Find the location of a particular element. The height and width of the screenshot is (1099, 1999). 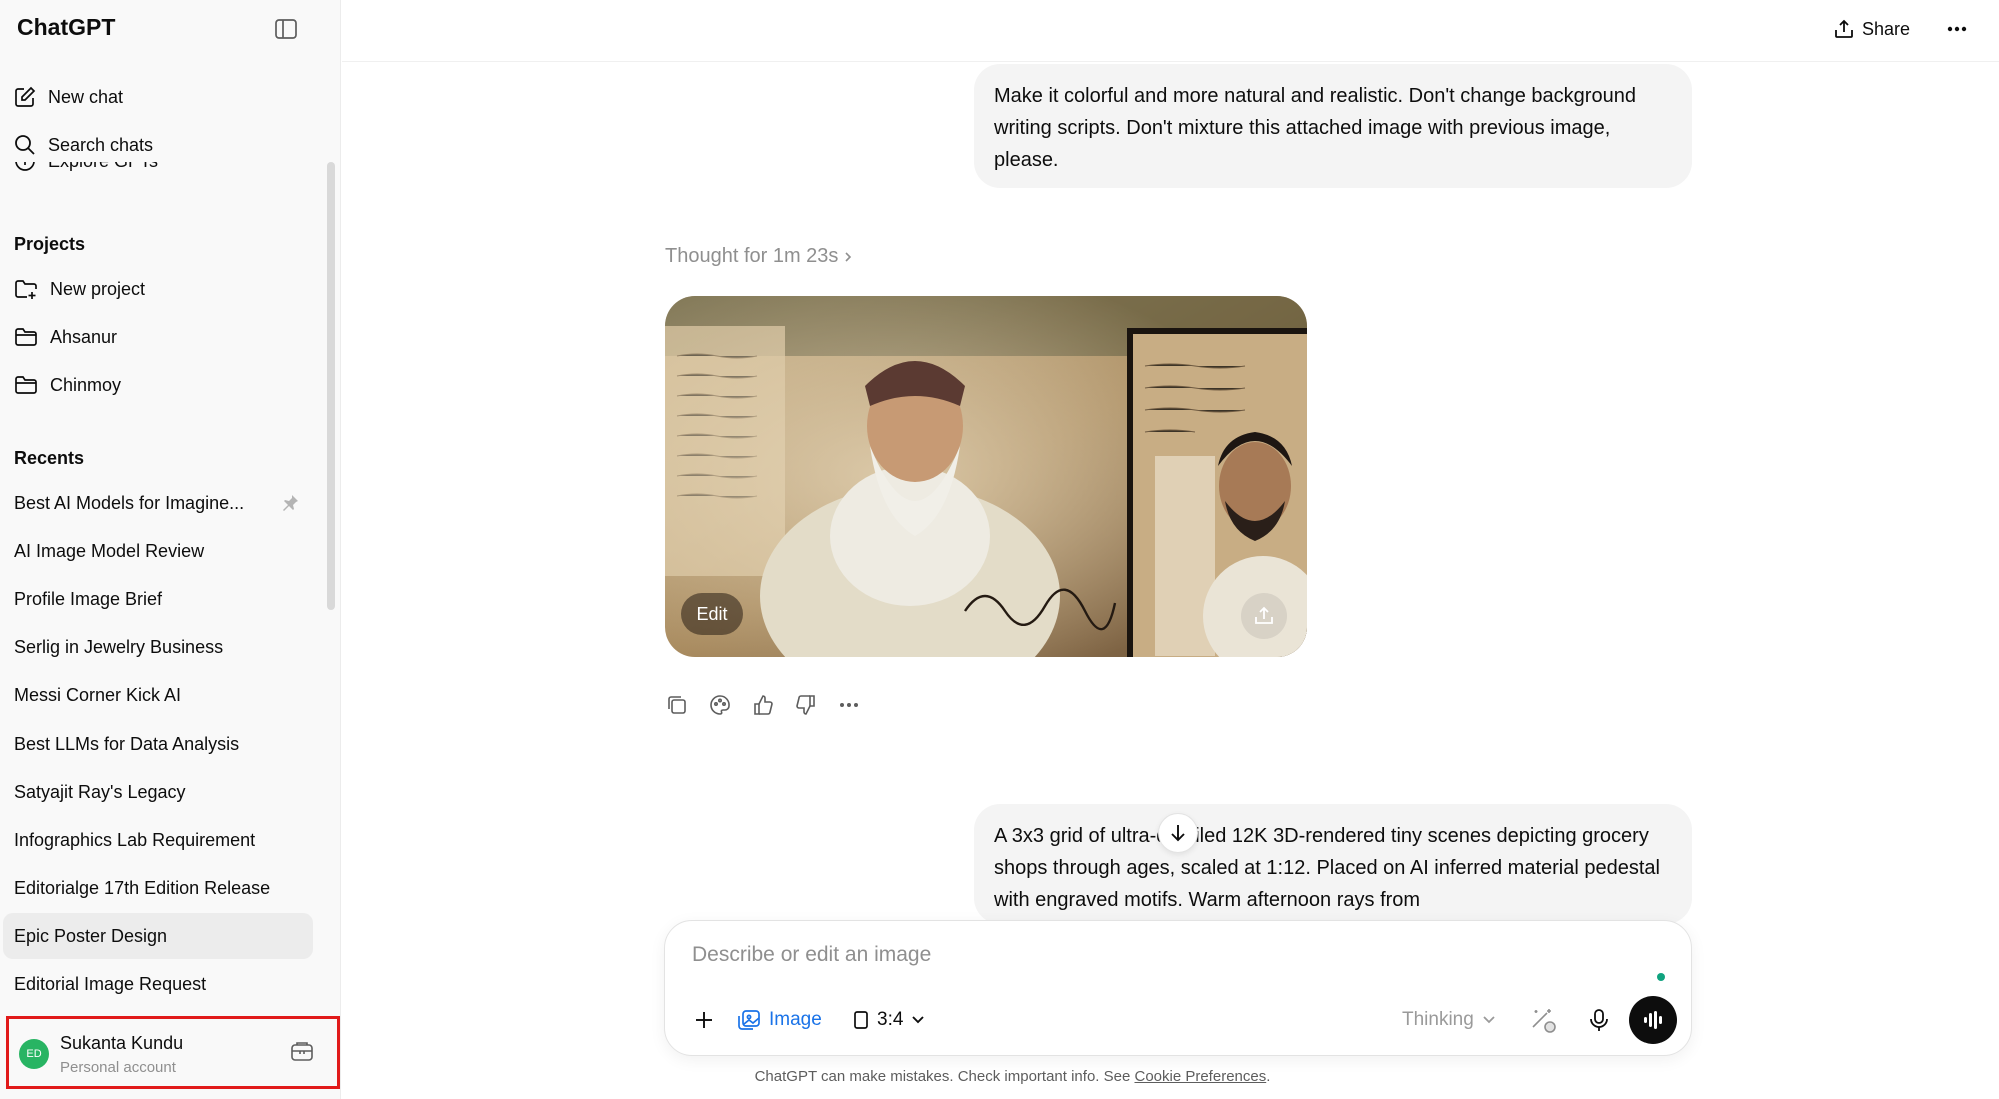

search-chats-button: Search chats is located at coordinates (83, 145).